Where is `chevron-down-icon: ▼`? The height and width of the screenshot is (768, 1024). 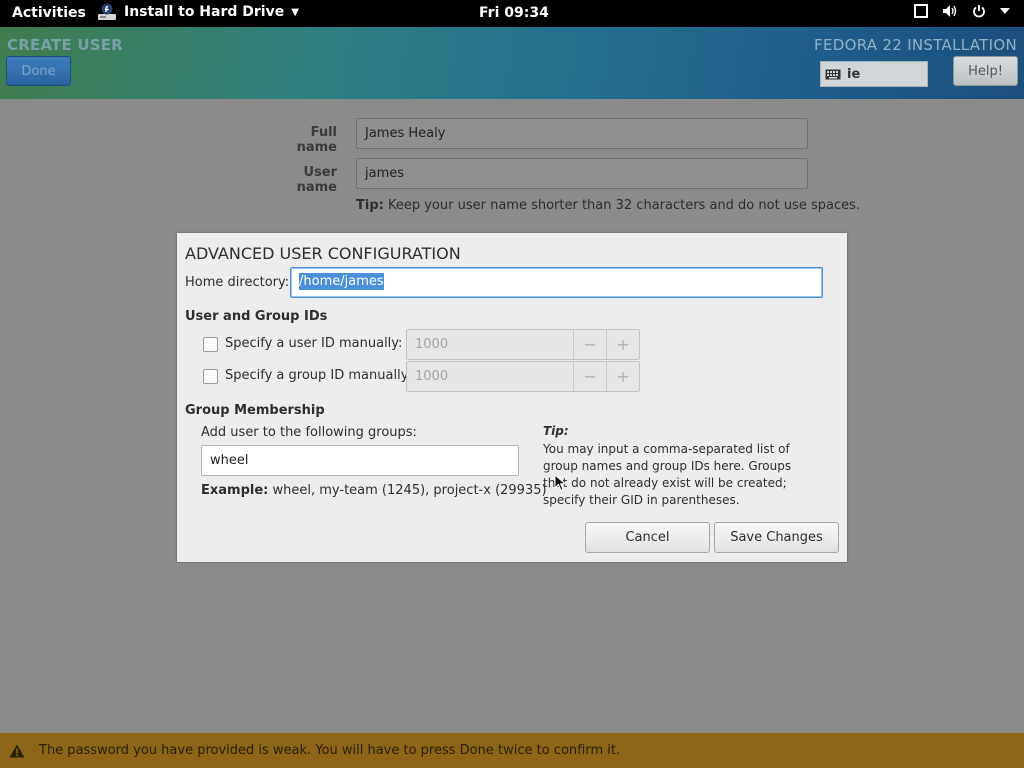 chevron-down-icon: ▼ is located at coordinates (295, 12).